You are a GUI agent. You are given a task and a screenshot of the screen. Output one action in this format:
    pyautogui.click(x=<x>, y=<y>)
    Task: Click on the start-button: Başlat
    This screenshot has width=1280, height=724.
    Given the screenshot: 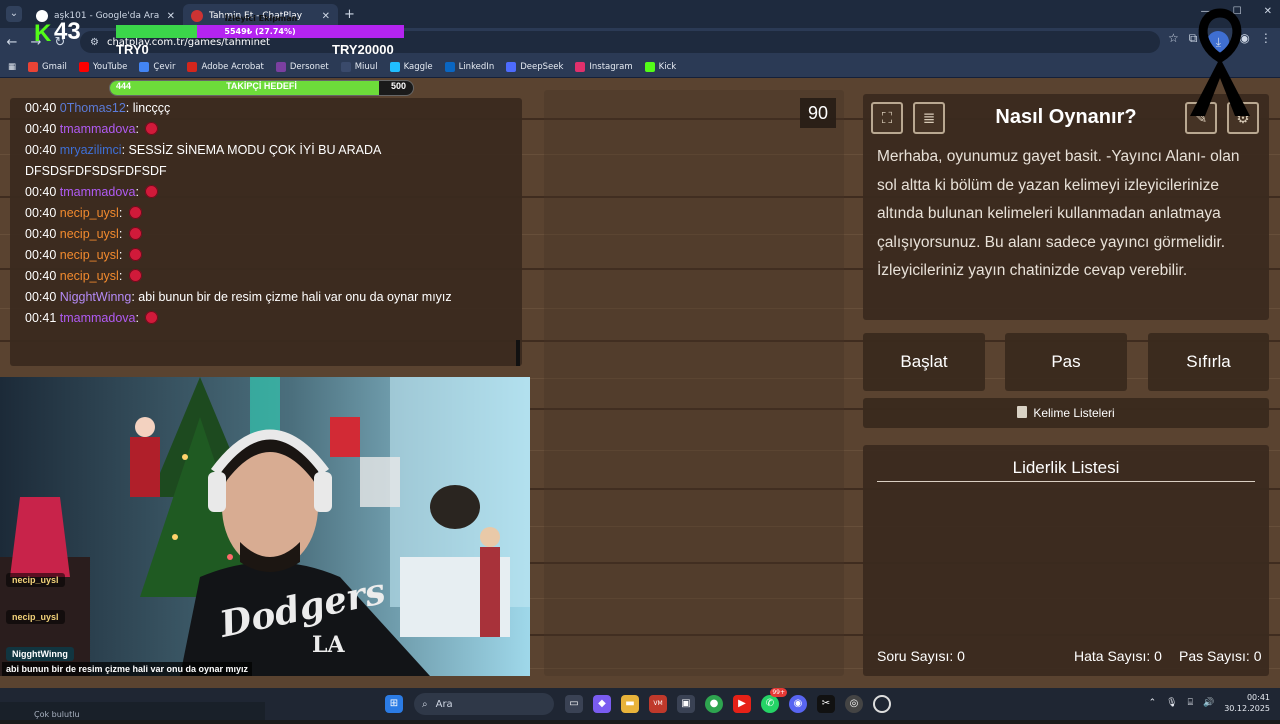 What is the action you would take?
    pyautogui.click(x=924, y=362)
    